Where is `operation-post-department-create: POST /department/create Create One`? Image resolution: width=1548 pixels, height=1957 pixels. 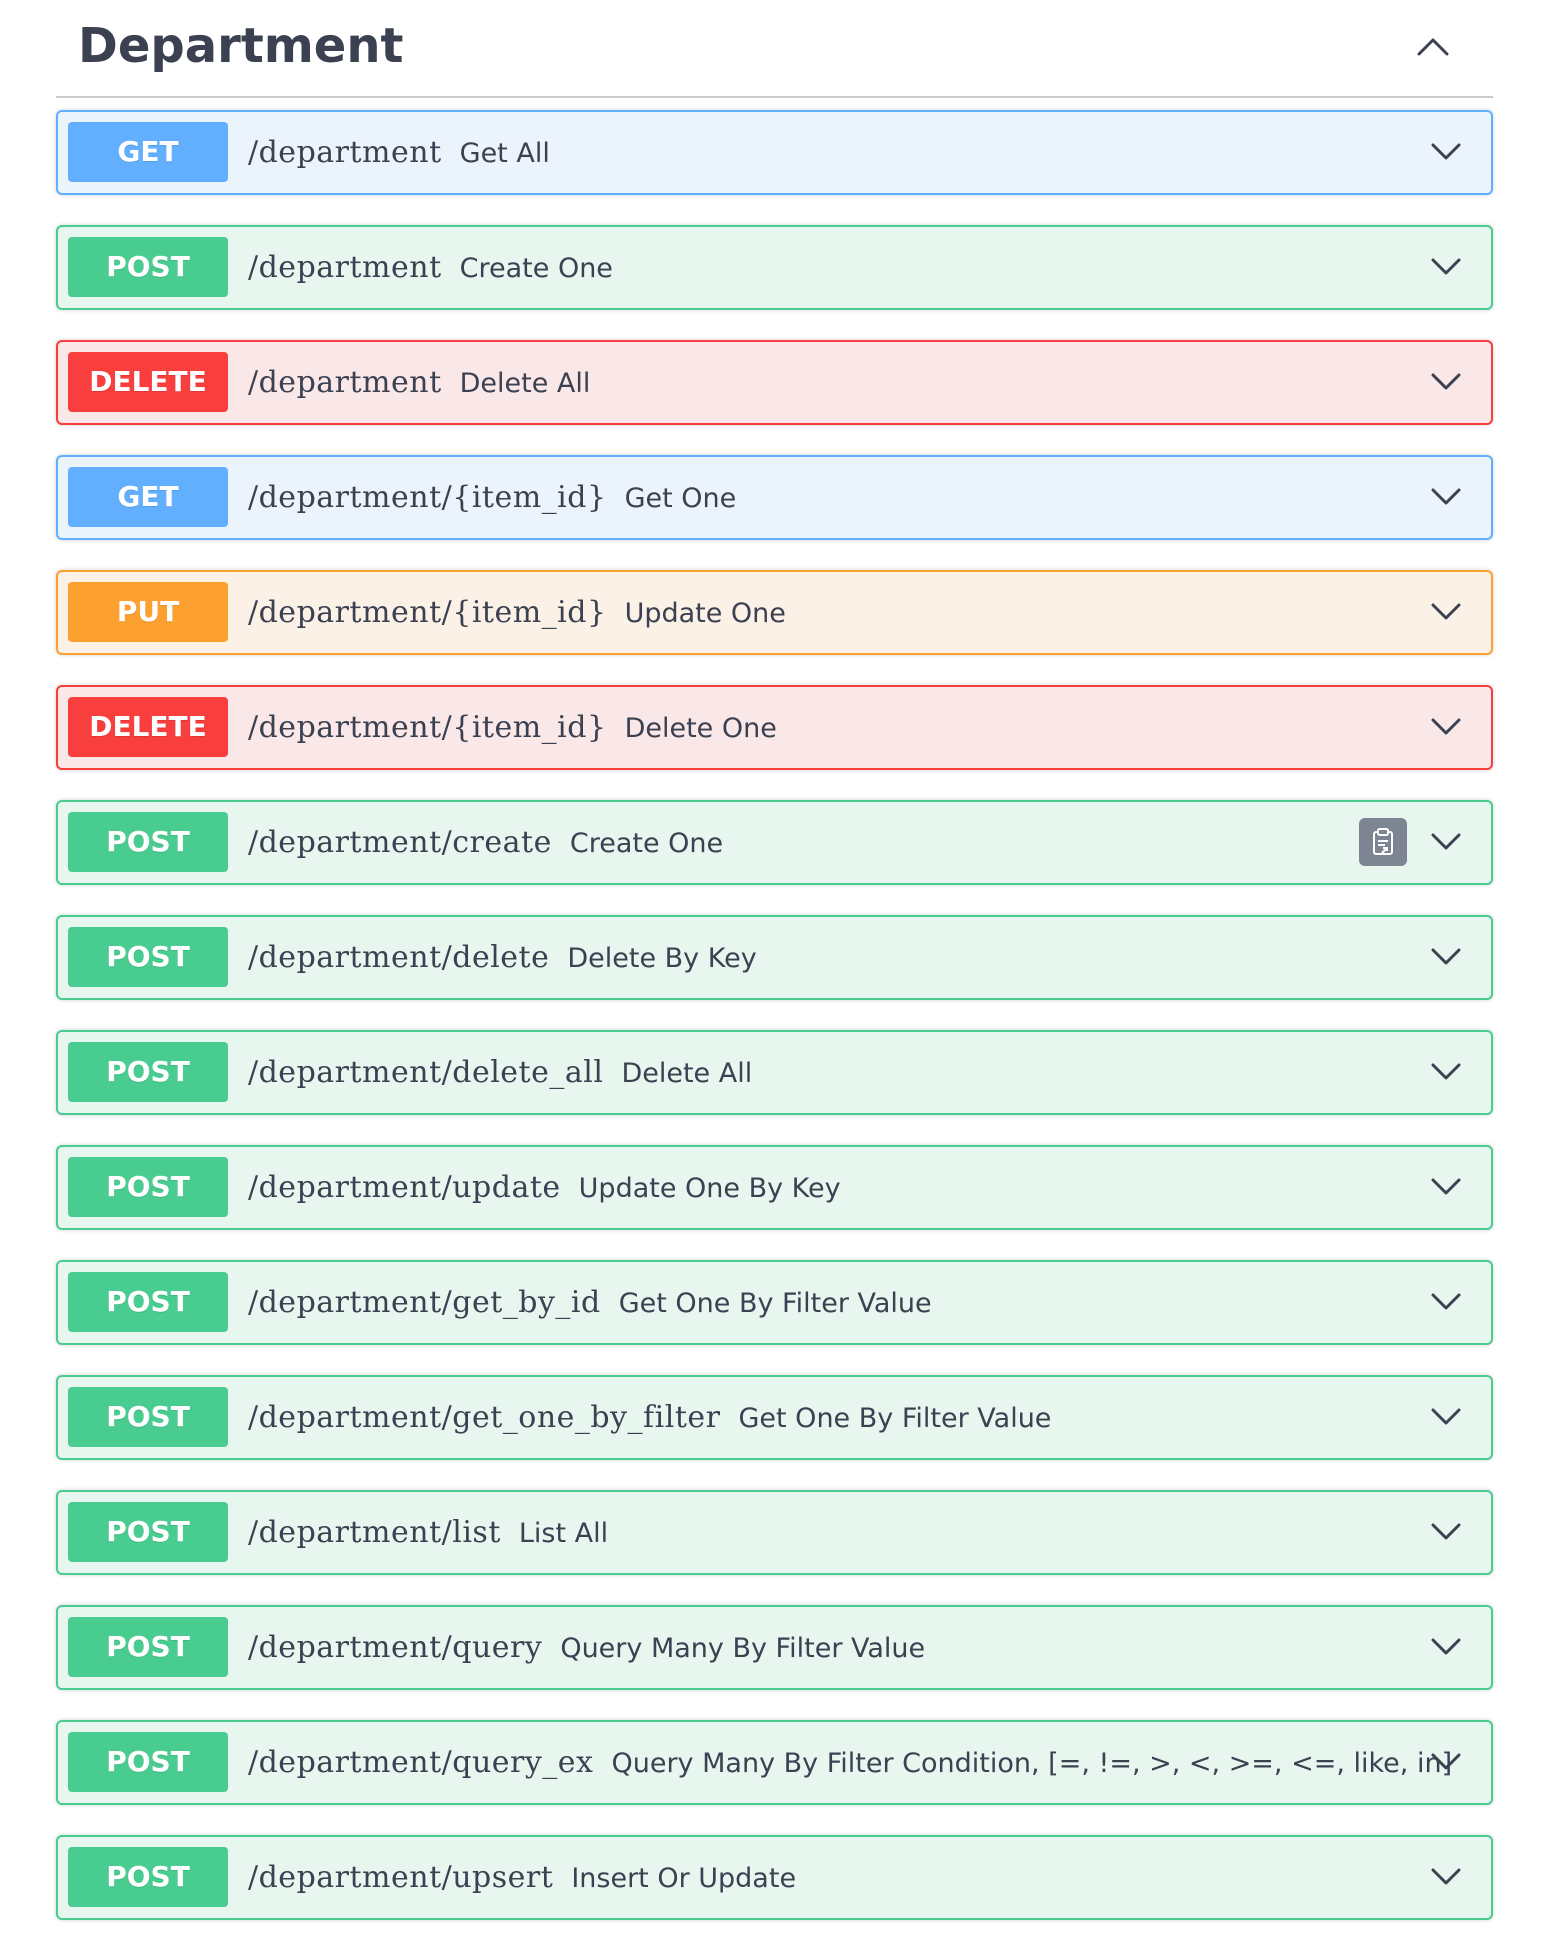 operation-post-department-create: POST /department/create Create One is located at coordinates (774, 842).